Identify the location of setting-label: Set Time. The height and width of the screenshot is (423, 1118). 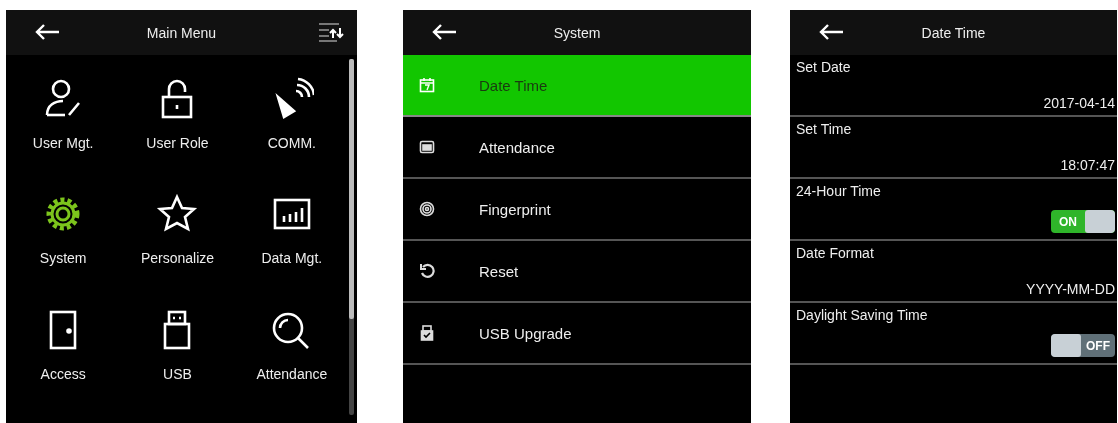
(824, 129).